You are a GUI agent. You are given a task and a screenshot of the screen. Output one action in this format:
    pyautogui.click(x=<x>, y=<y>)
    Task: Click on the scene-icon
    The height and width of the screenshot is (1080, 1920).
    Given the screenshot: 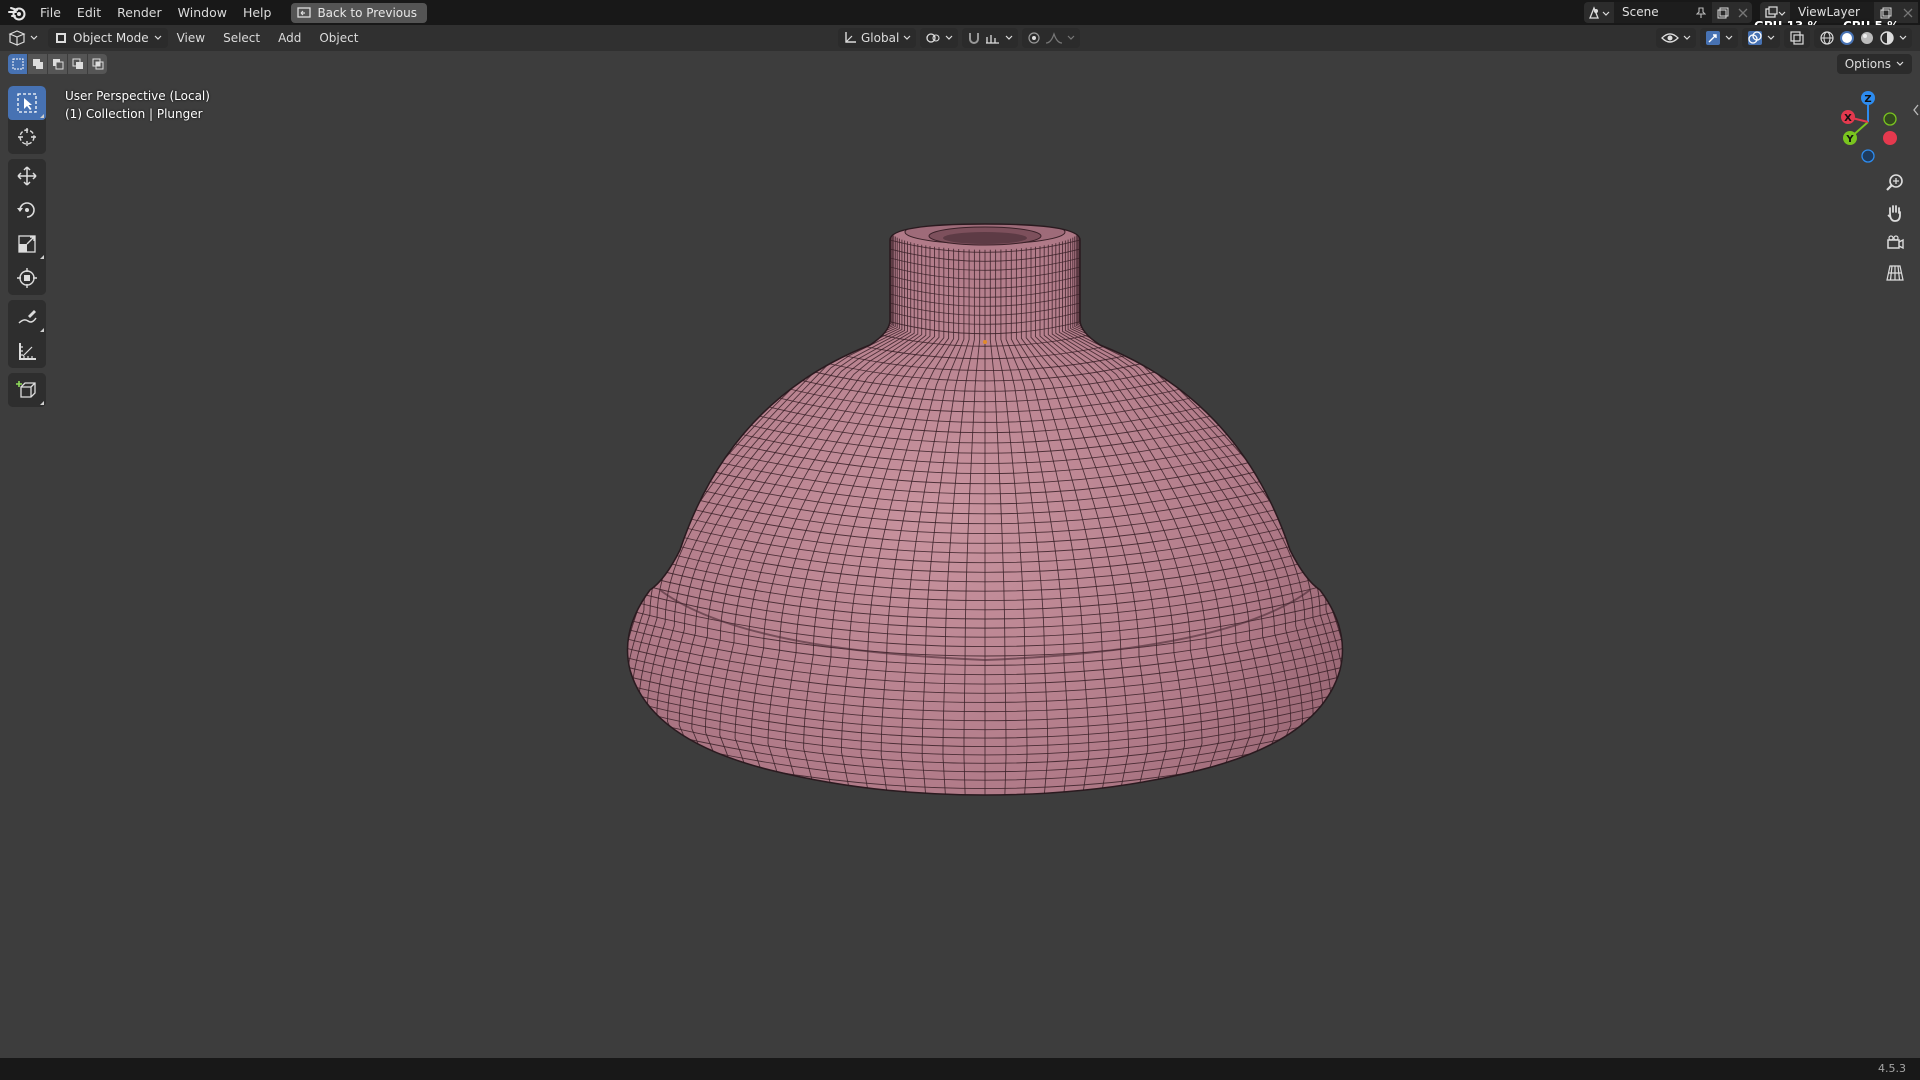 What is the action you would take?
    pyautogui.click(x=1599, y=12)
    